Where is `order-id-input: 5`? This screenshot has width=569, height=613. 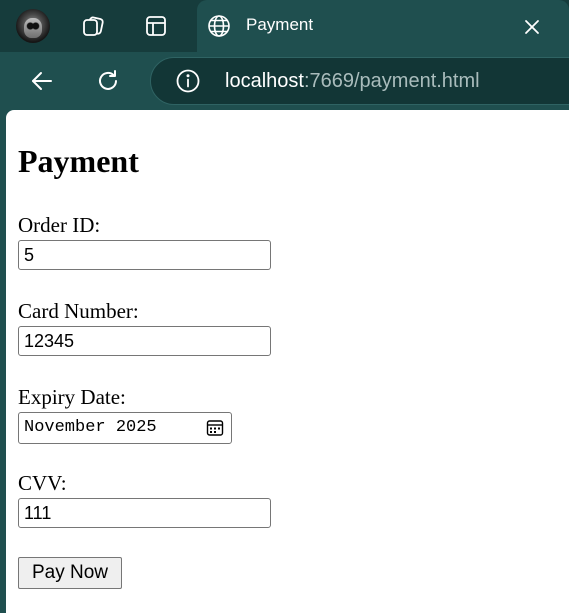 order-id-input: 5 is located at coordinates (144, 255).